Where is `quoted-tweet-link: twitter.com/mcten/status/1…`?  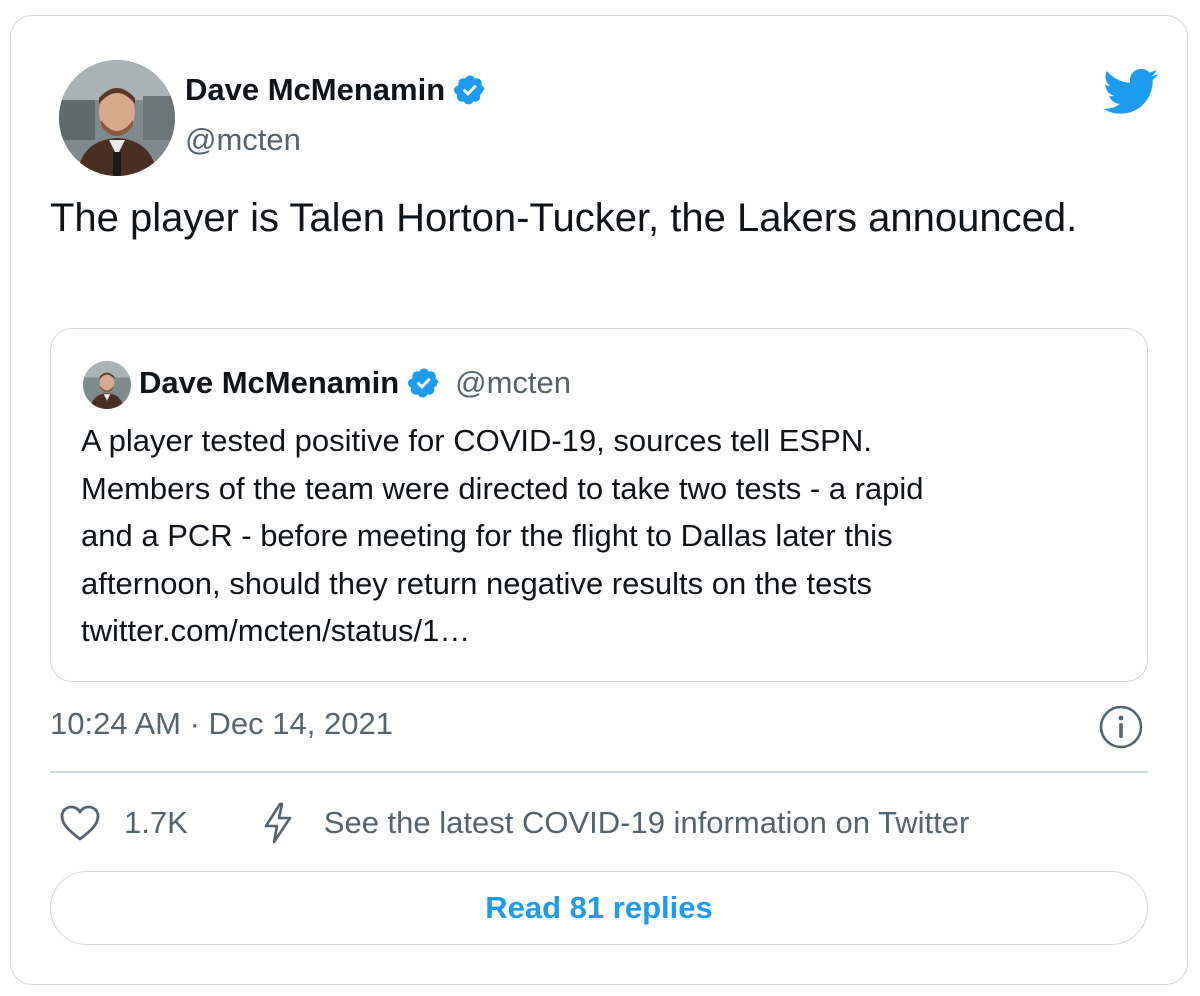 quoted-tweet-link: twitter.com/mcten/status/1… is located at coordinates (601, 631).